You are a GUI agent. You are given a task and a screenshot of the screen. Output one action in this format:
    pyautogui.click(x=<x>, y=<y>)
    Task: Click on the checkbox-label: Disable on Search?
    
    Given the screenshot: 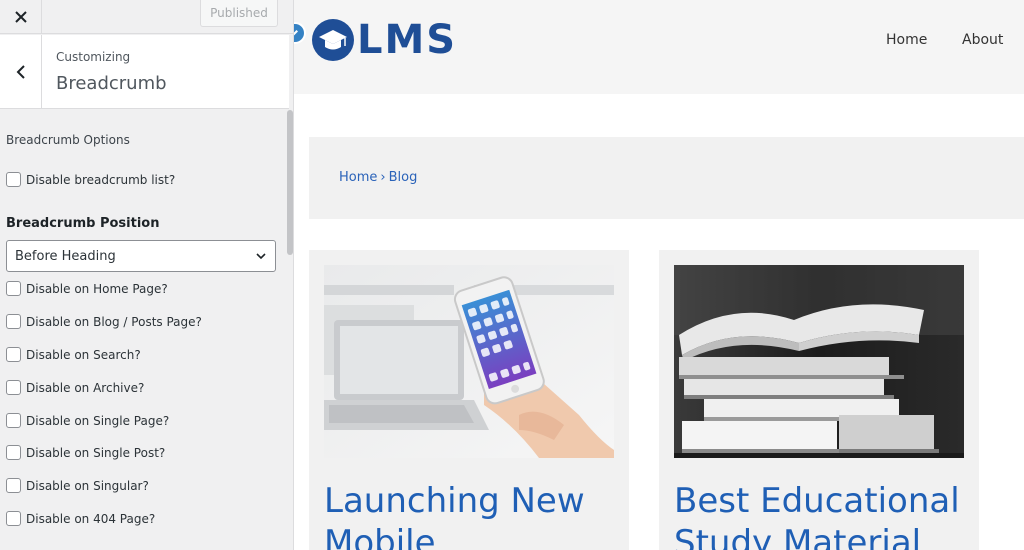 What is the action you would take?
    pyautogui.click(x=83, y=354)
    